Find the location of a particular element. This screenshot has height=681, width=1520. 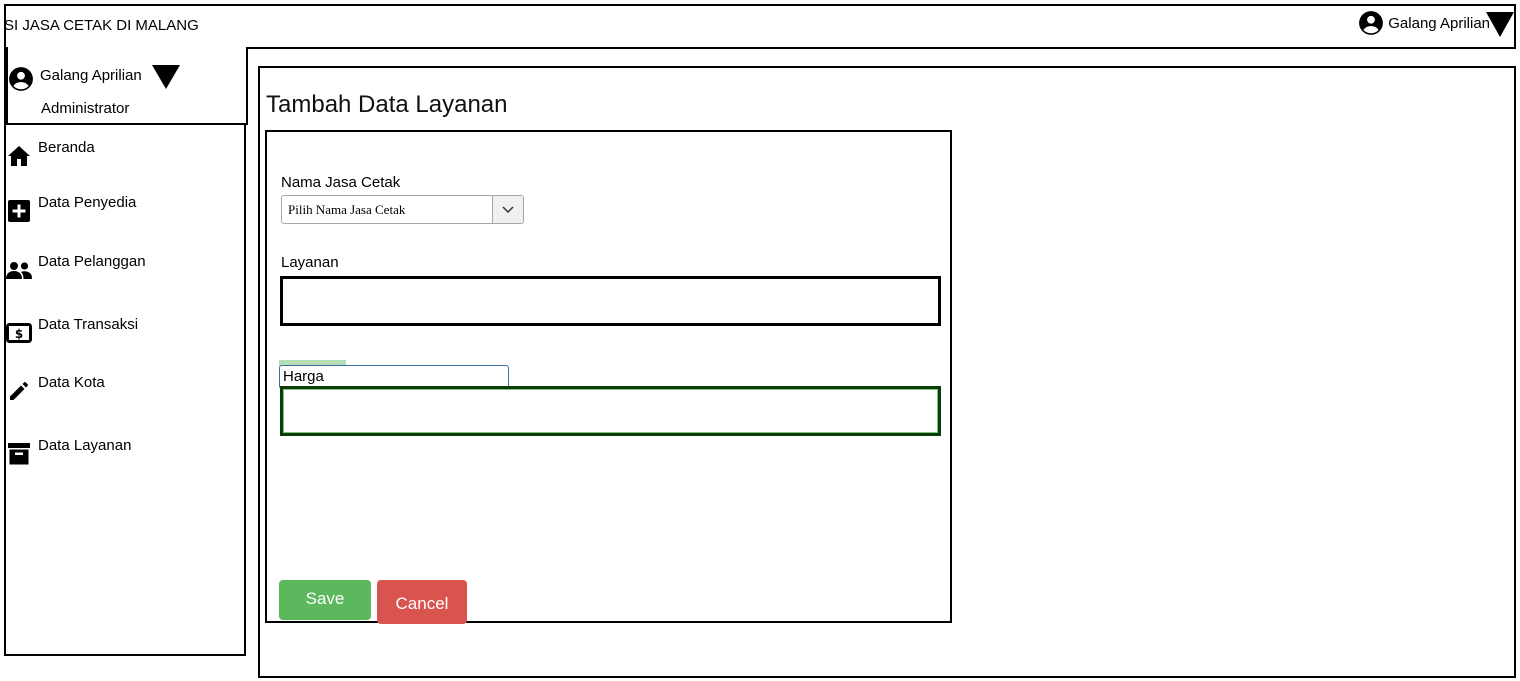

sidebar-item-label: Data Penyedia is located at coordinates (87, 202).